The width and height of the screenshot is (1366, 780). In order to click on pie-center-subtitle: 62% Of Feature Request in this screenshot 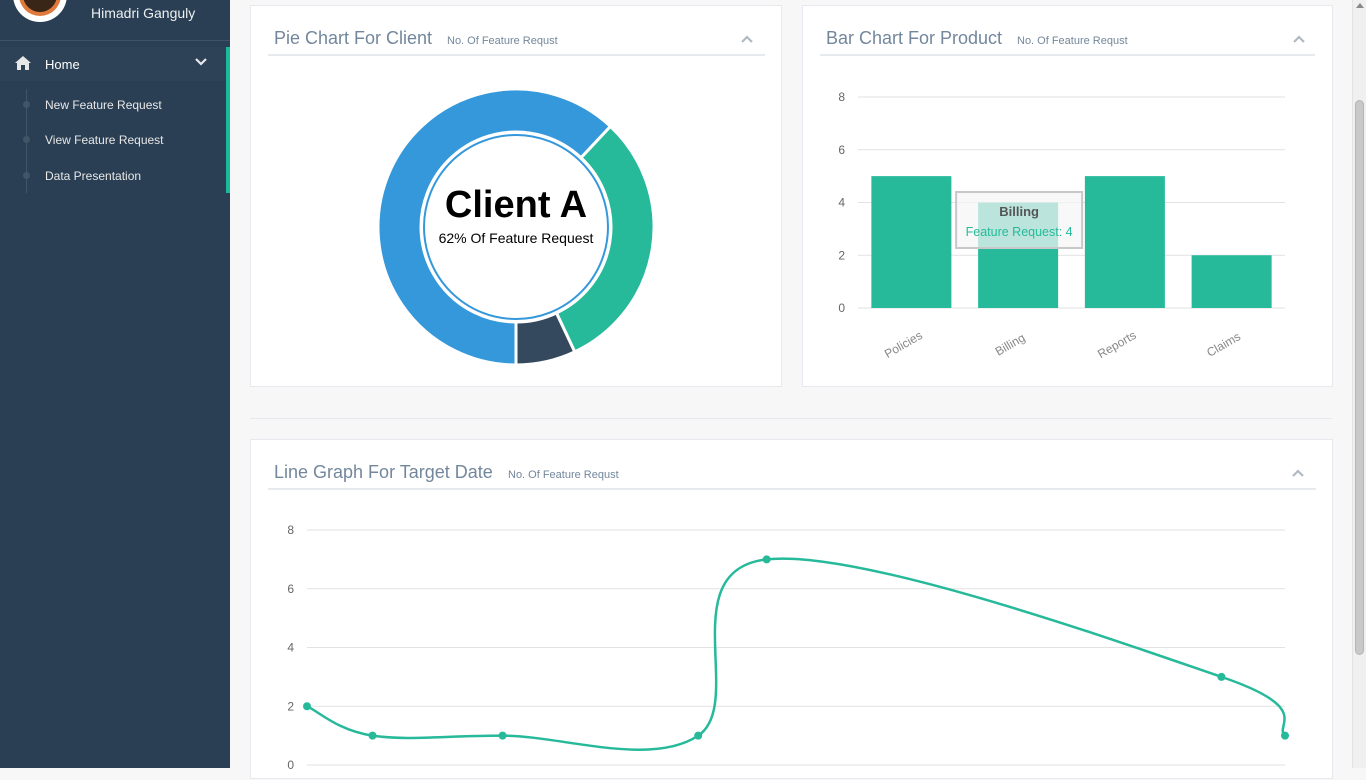, I will do `click(516, 238)`.